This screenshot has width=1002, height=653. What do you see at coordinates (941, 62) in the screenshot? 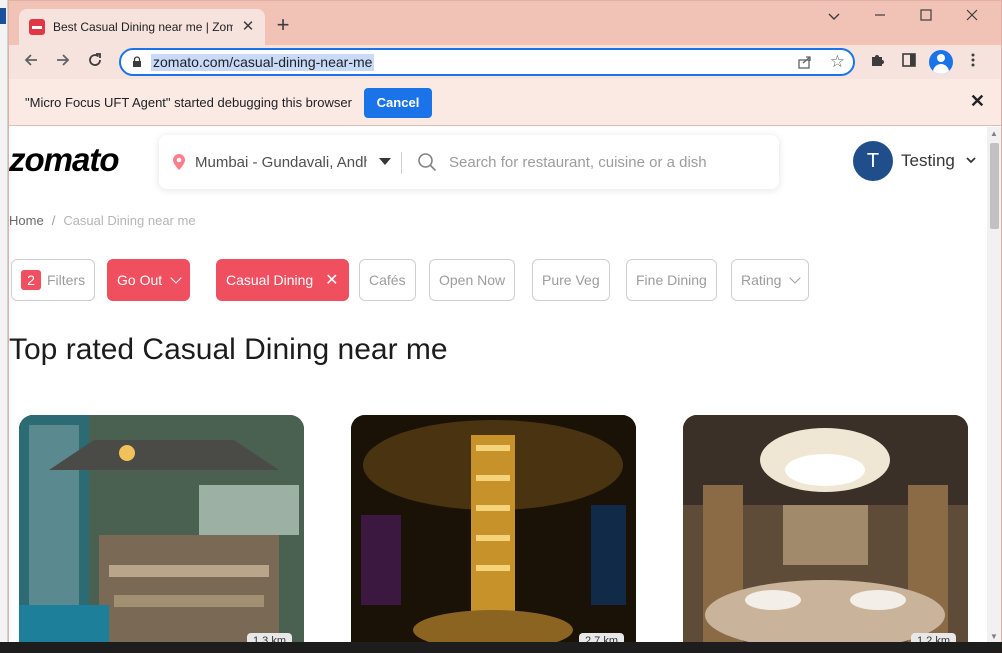
I see `profile-avatar-icon` at bounding box center [941, 62].